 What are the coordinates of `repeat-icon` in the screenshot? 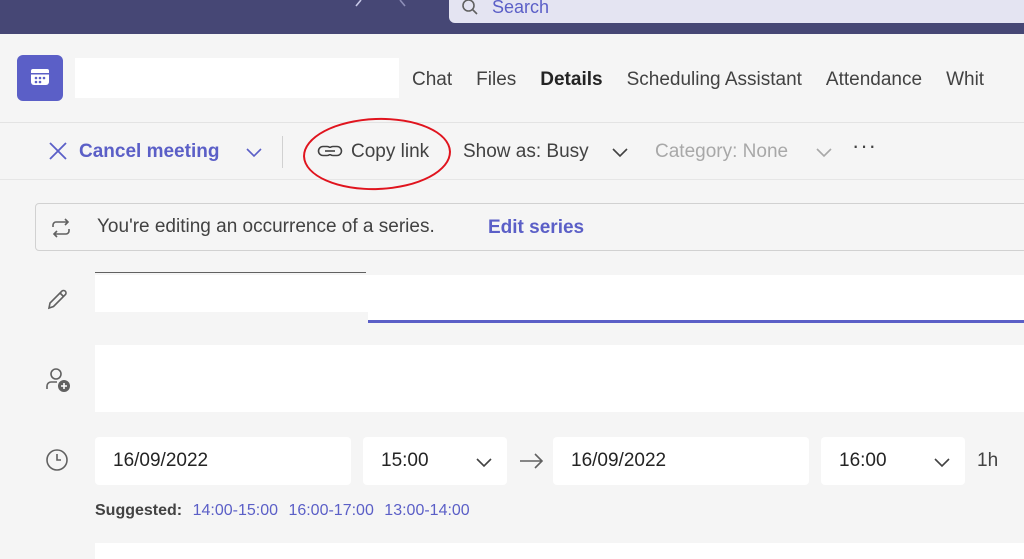 It's located at (61, 228).